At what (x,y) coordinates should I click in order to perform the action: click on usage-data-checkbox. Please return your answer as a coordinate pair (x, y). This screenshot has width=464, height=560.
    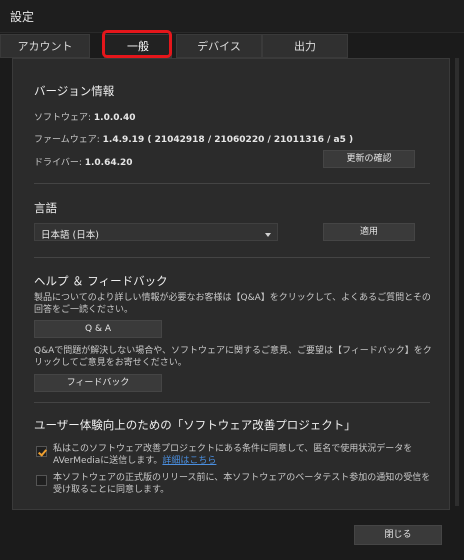
    Looking at the image, I should click on (41, 451).